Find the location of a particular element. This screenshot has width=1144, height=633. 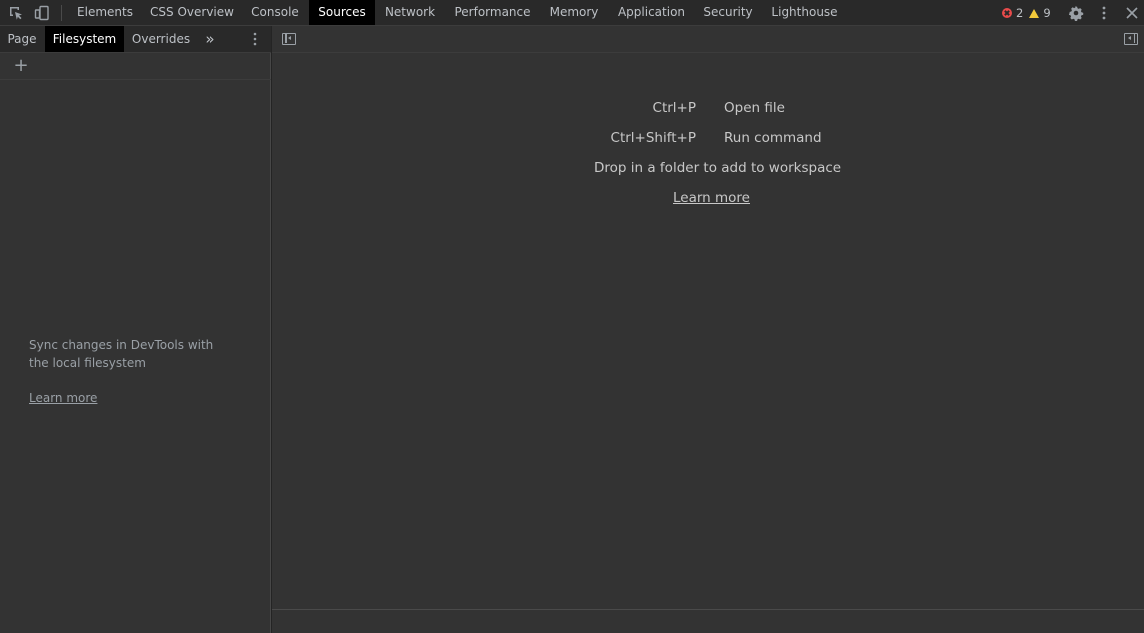

tab-css-overview: CSS Overview is located at coordinates (192, 12).